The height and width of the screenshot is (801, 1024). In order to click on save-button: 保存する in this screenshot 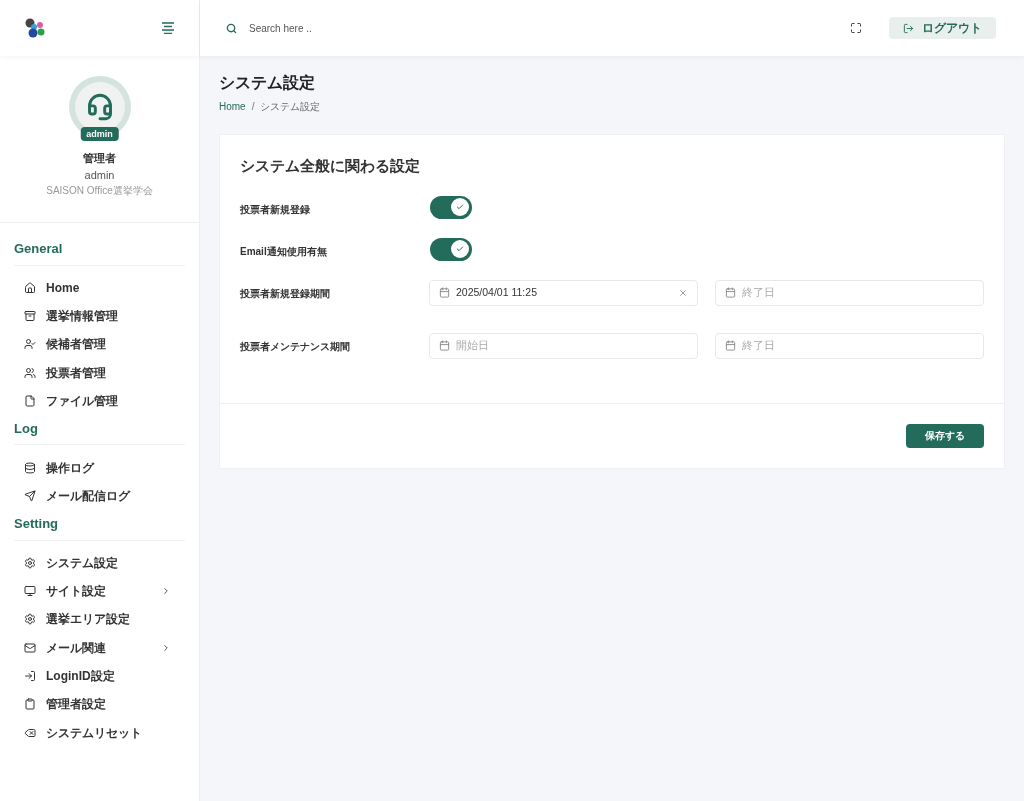, I will do `click(945, 435)`.